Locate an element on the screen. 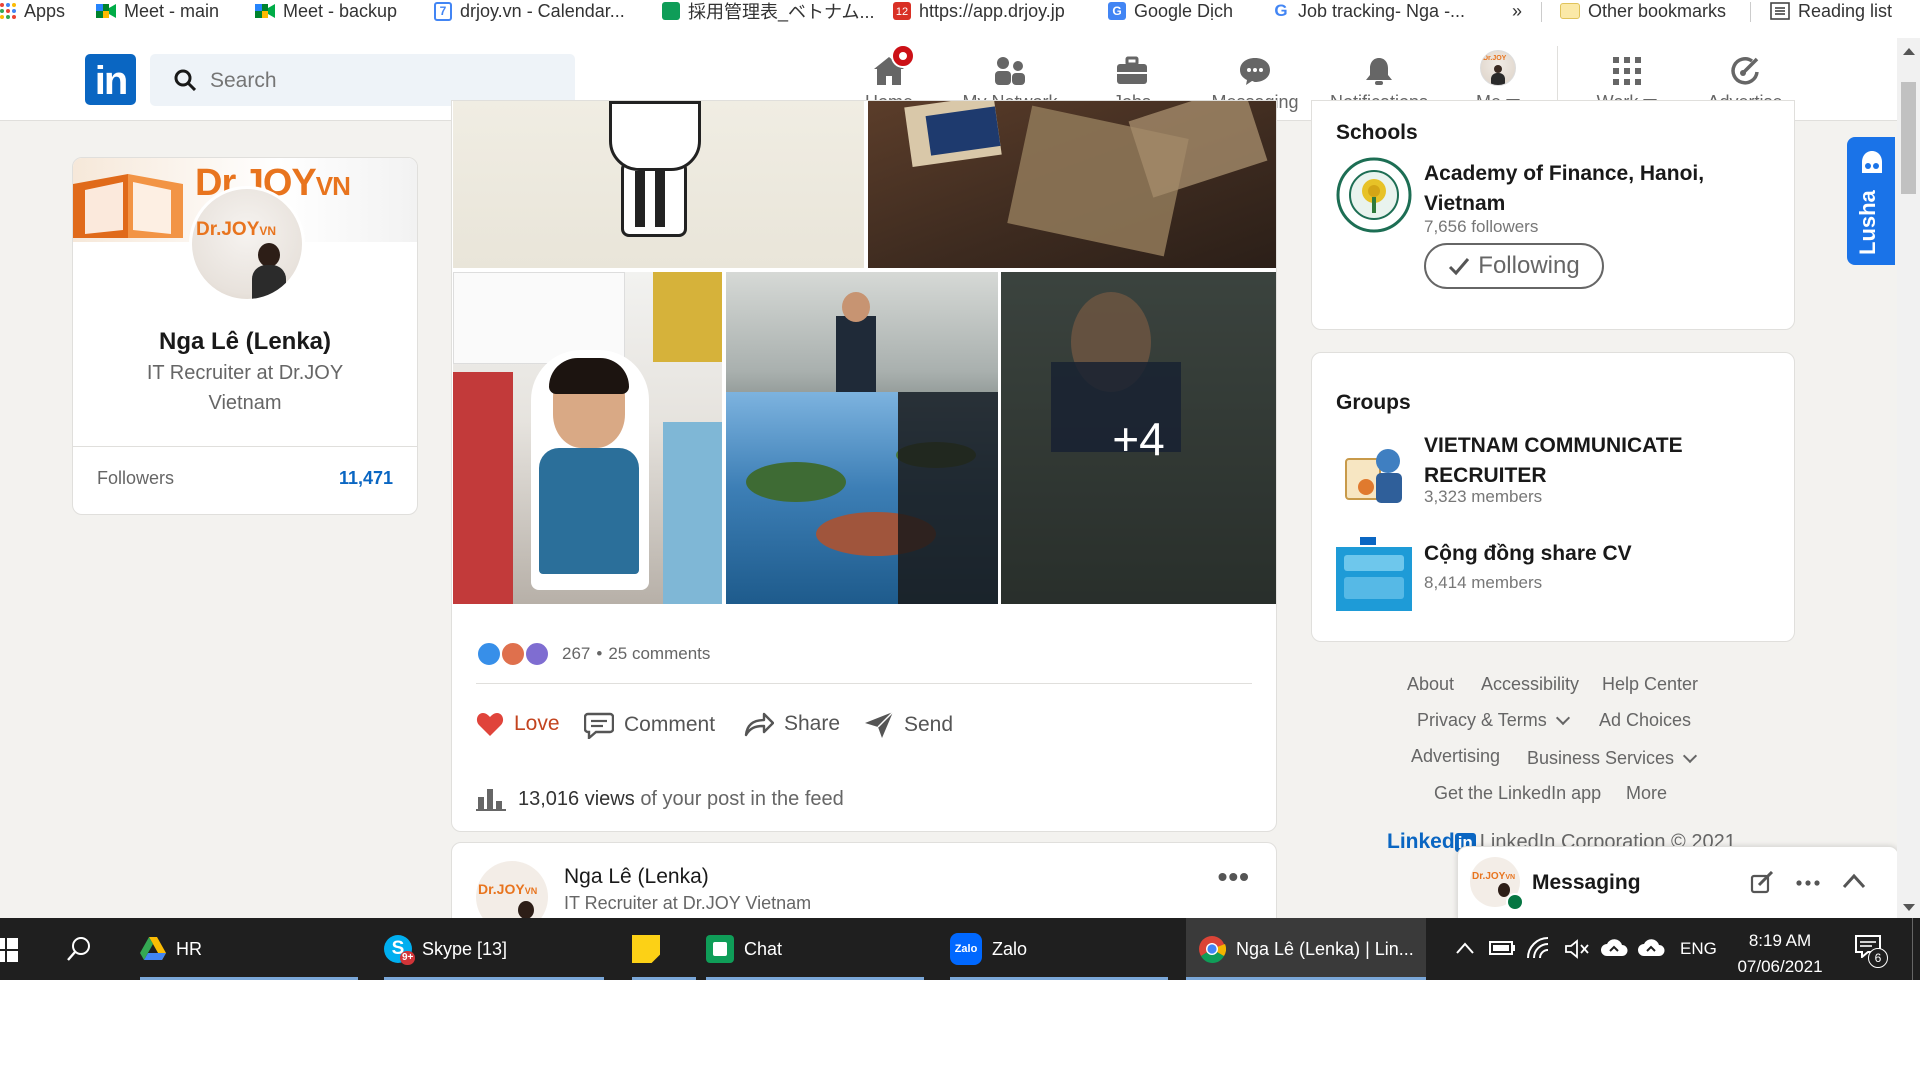 Image resolution: width=1920 pixels, height=1080 pixels. bell-icon is located at coordinates (1379, 71).